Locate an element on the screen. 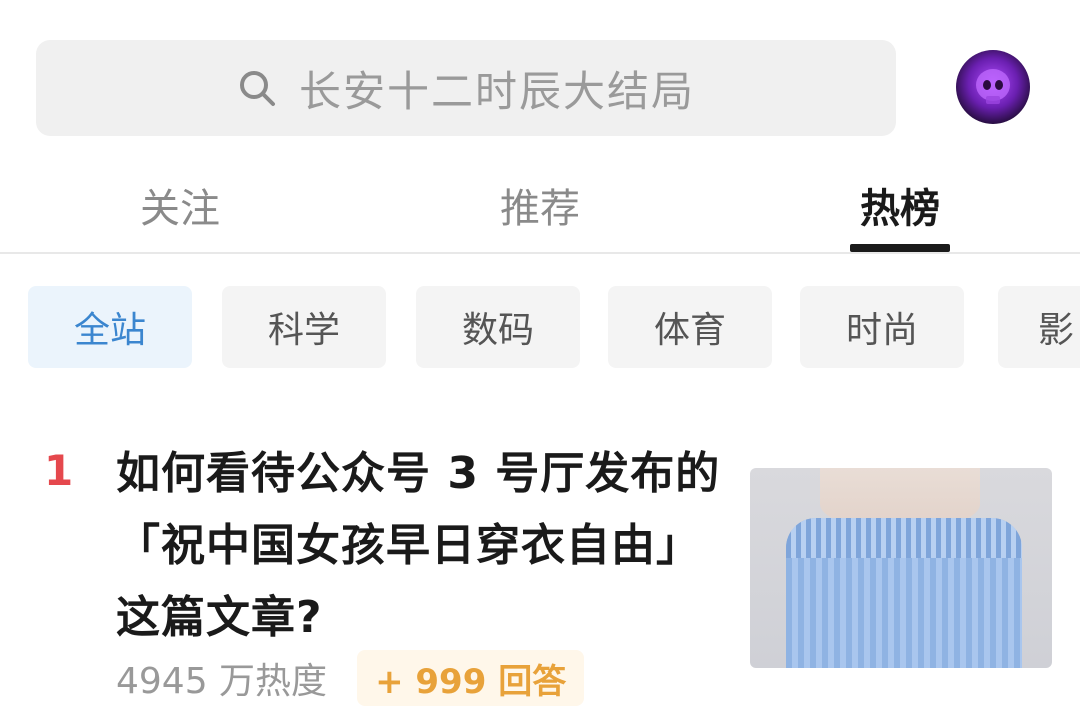  tab-hot-list: 热榜 is located at coordinates (900, 205).